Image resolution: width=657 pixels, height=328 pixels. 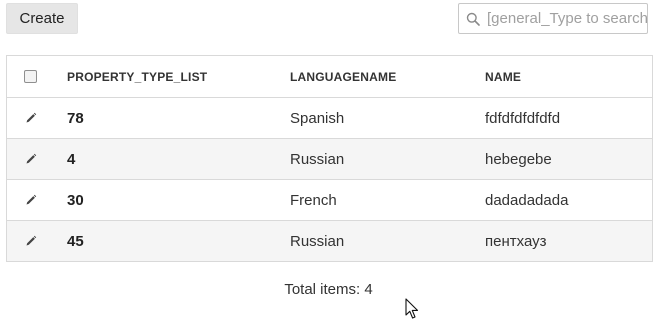 I want to click on select-all-checkbox, so click(x=30, y=76).